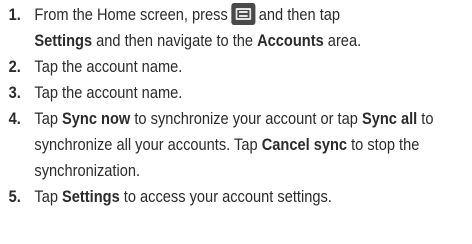 The image size is (472, 244). Describe the element at coordinates (236, 67) in the screenshot. I see `step-2: 2. Tap the account name.` at that location.